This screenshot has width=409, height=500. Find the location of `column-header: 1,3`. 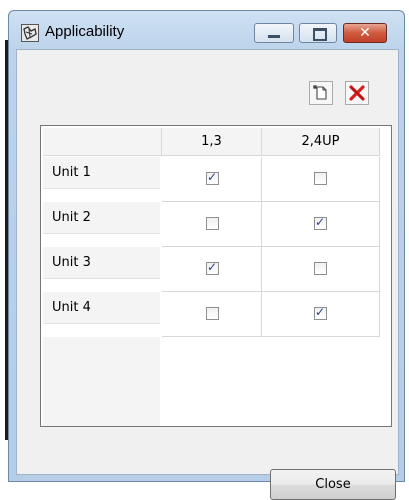

column-header: 1,3 is located at coordinates (212, 142).